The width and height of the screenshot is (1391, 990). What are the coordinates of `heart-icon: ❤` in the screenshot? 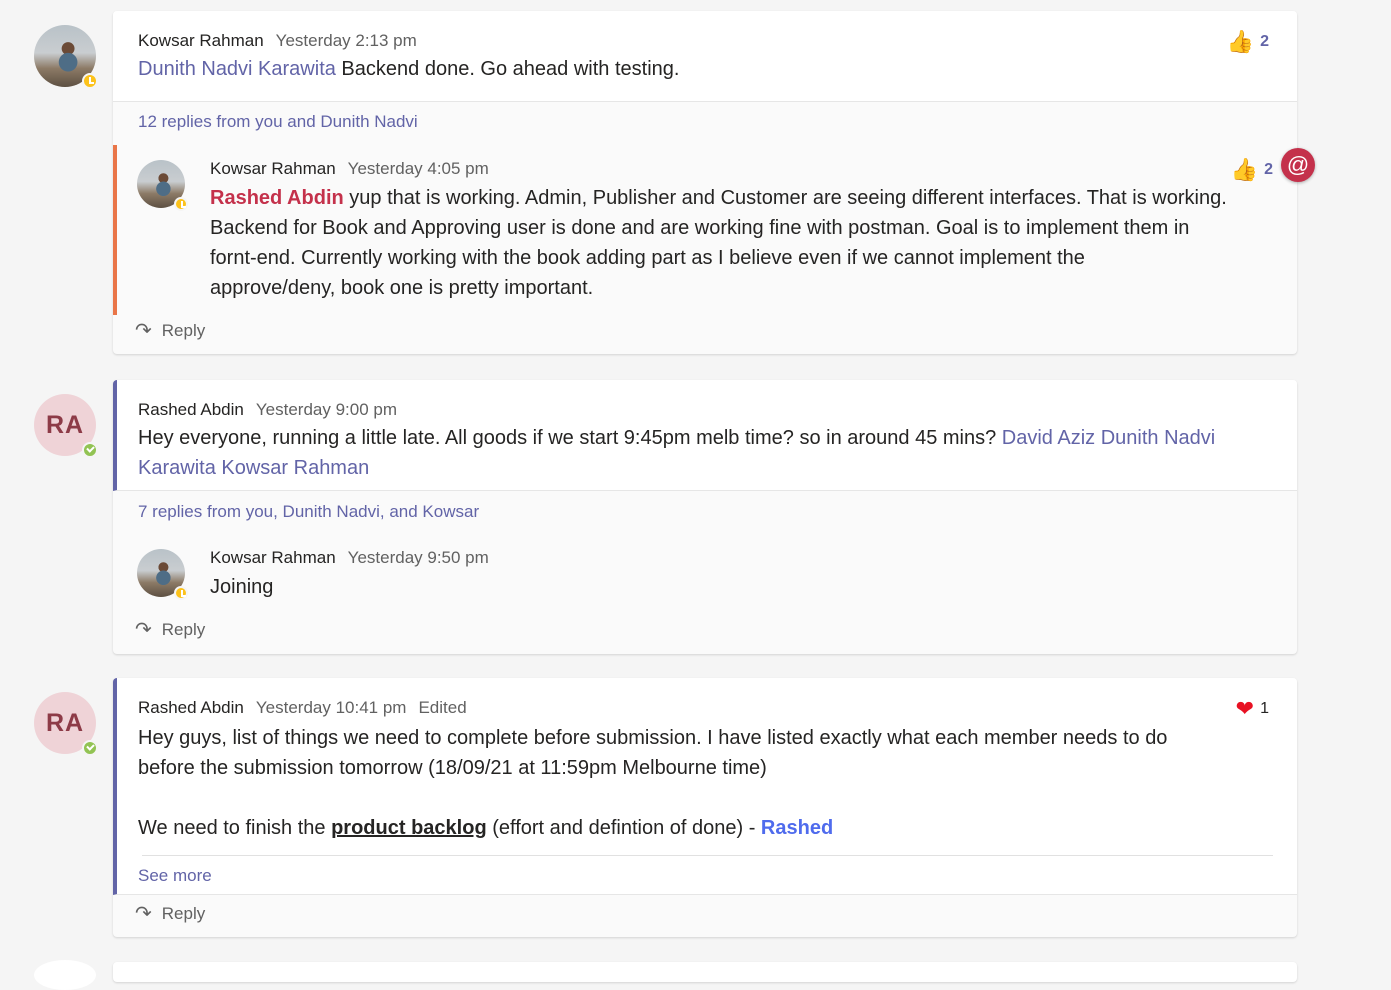 It's located at (1245, 708).